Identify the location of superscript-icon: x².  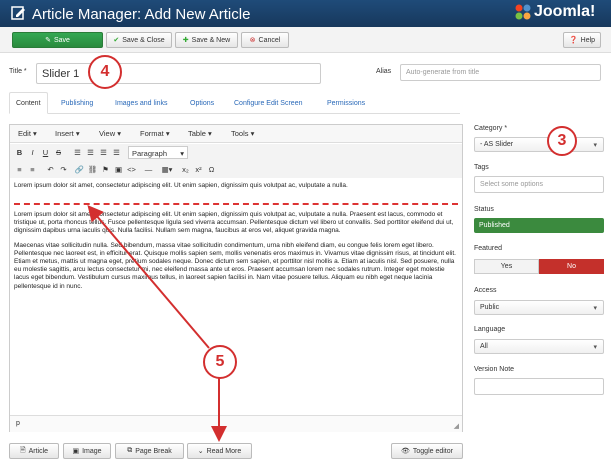
(198, 169).